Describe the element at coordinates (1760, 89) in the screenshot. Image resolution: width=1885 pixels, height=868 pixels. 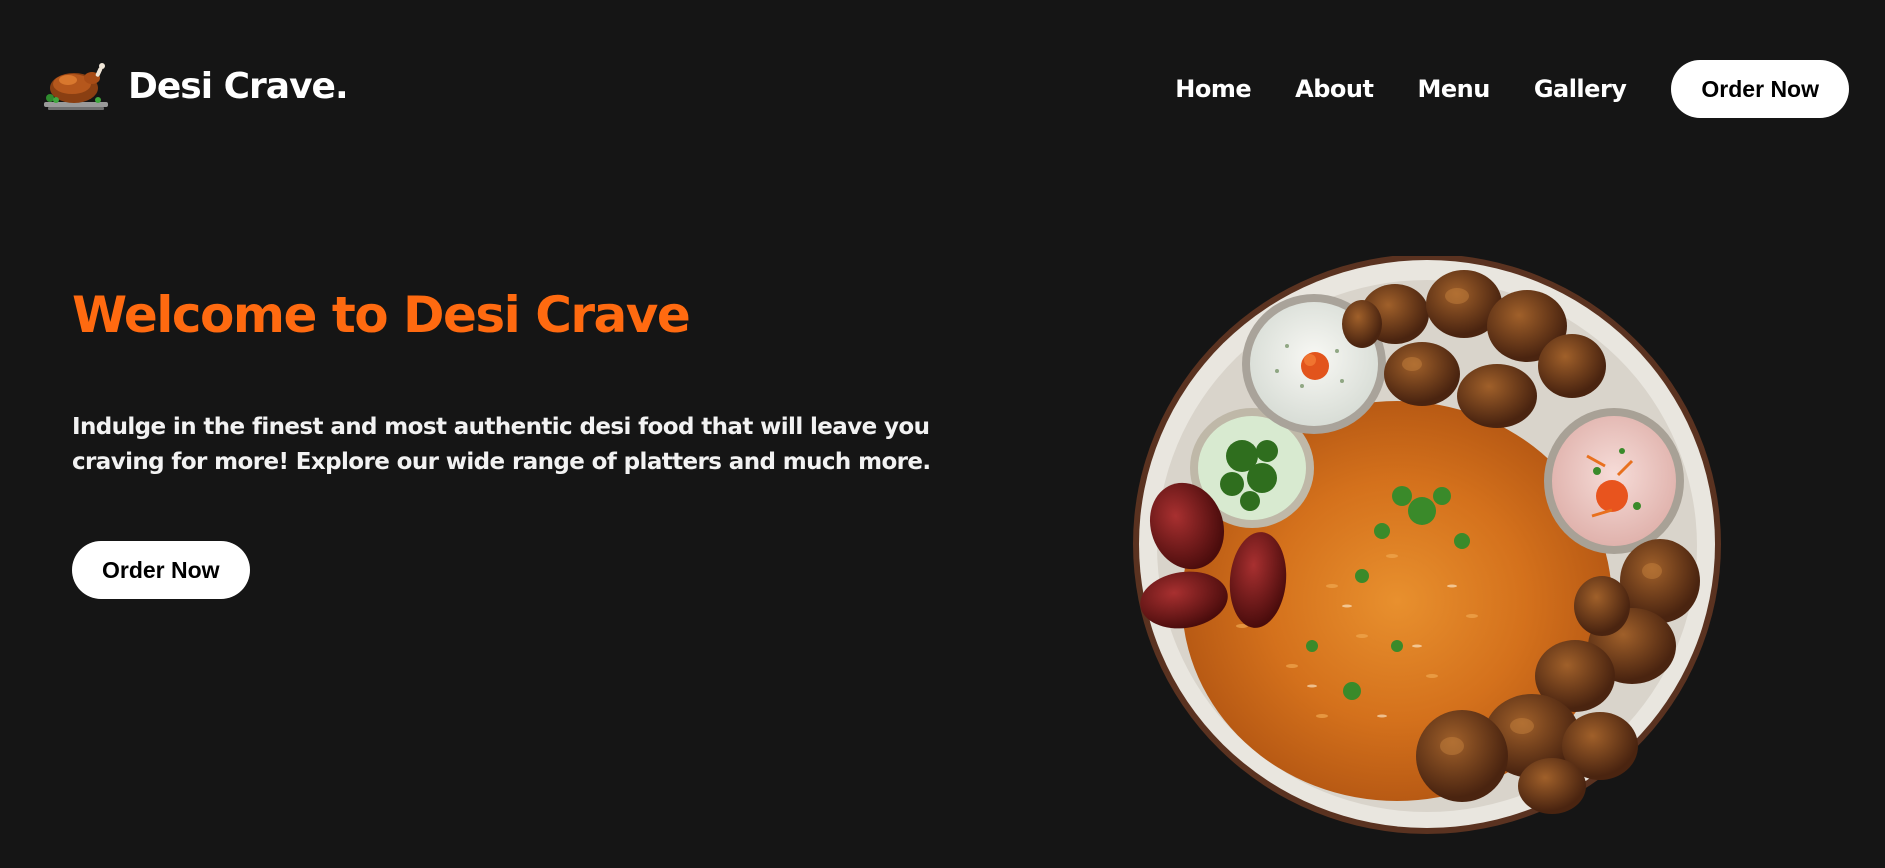
I see `header-order-now-button: Order Now` at that location.